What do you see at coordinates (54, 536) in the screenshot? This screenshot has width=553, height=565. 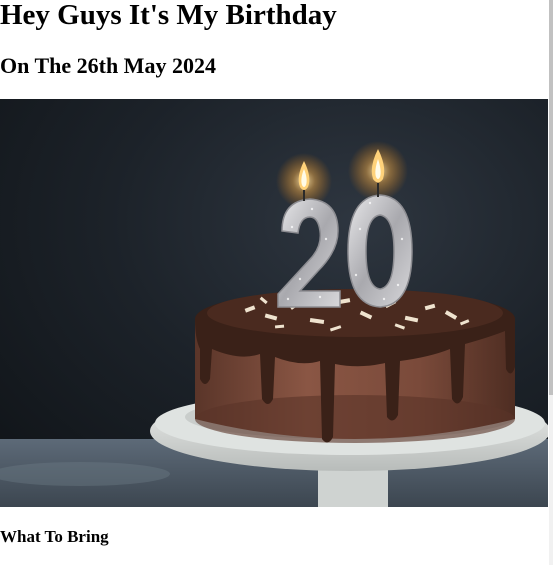 I see `what-to-bring-heading: What To Bring` at bounding box center [54, 536].